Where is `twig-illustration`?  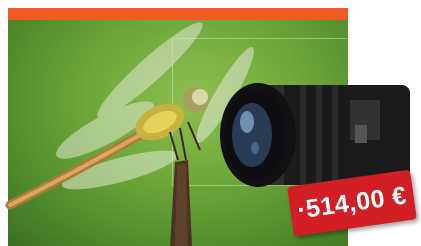 twig-illustration is located at coordinates (181, 203).